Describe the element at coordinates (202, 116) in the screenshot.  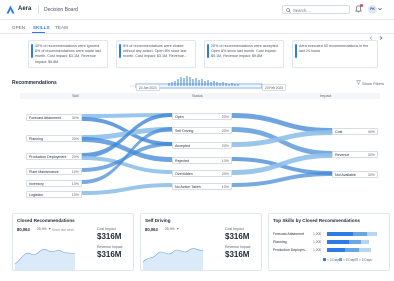
I see `status-node: Open 20%` at that location.